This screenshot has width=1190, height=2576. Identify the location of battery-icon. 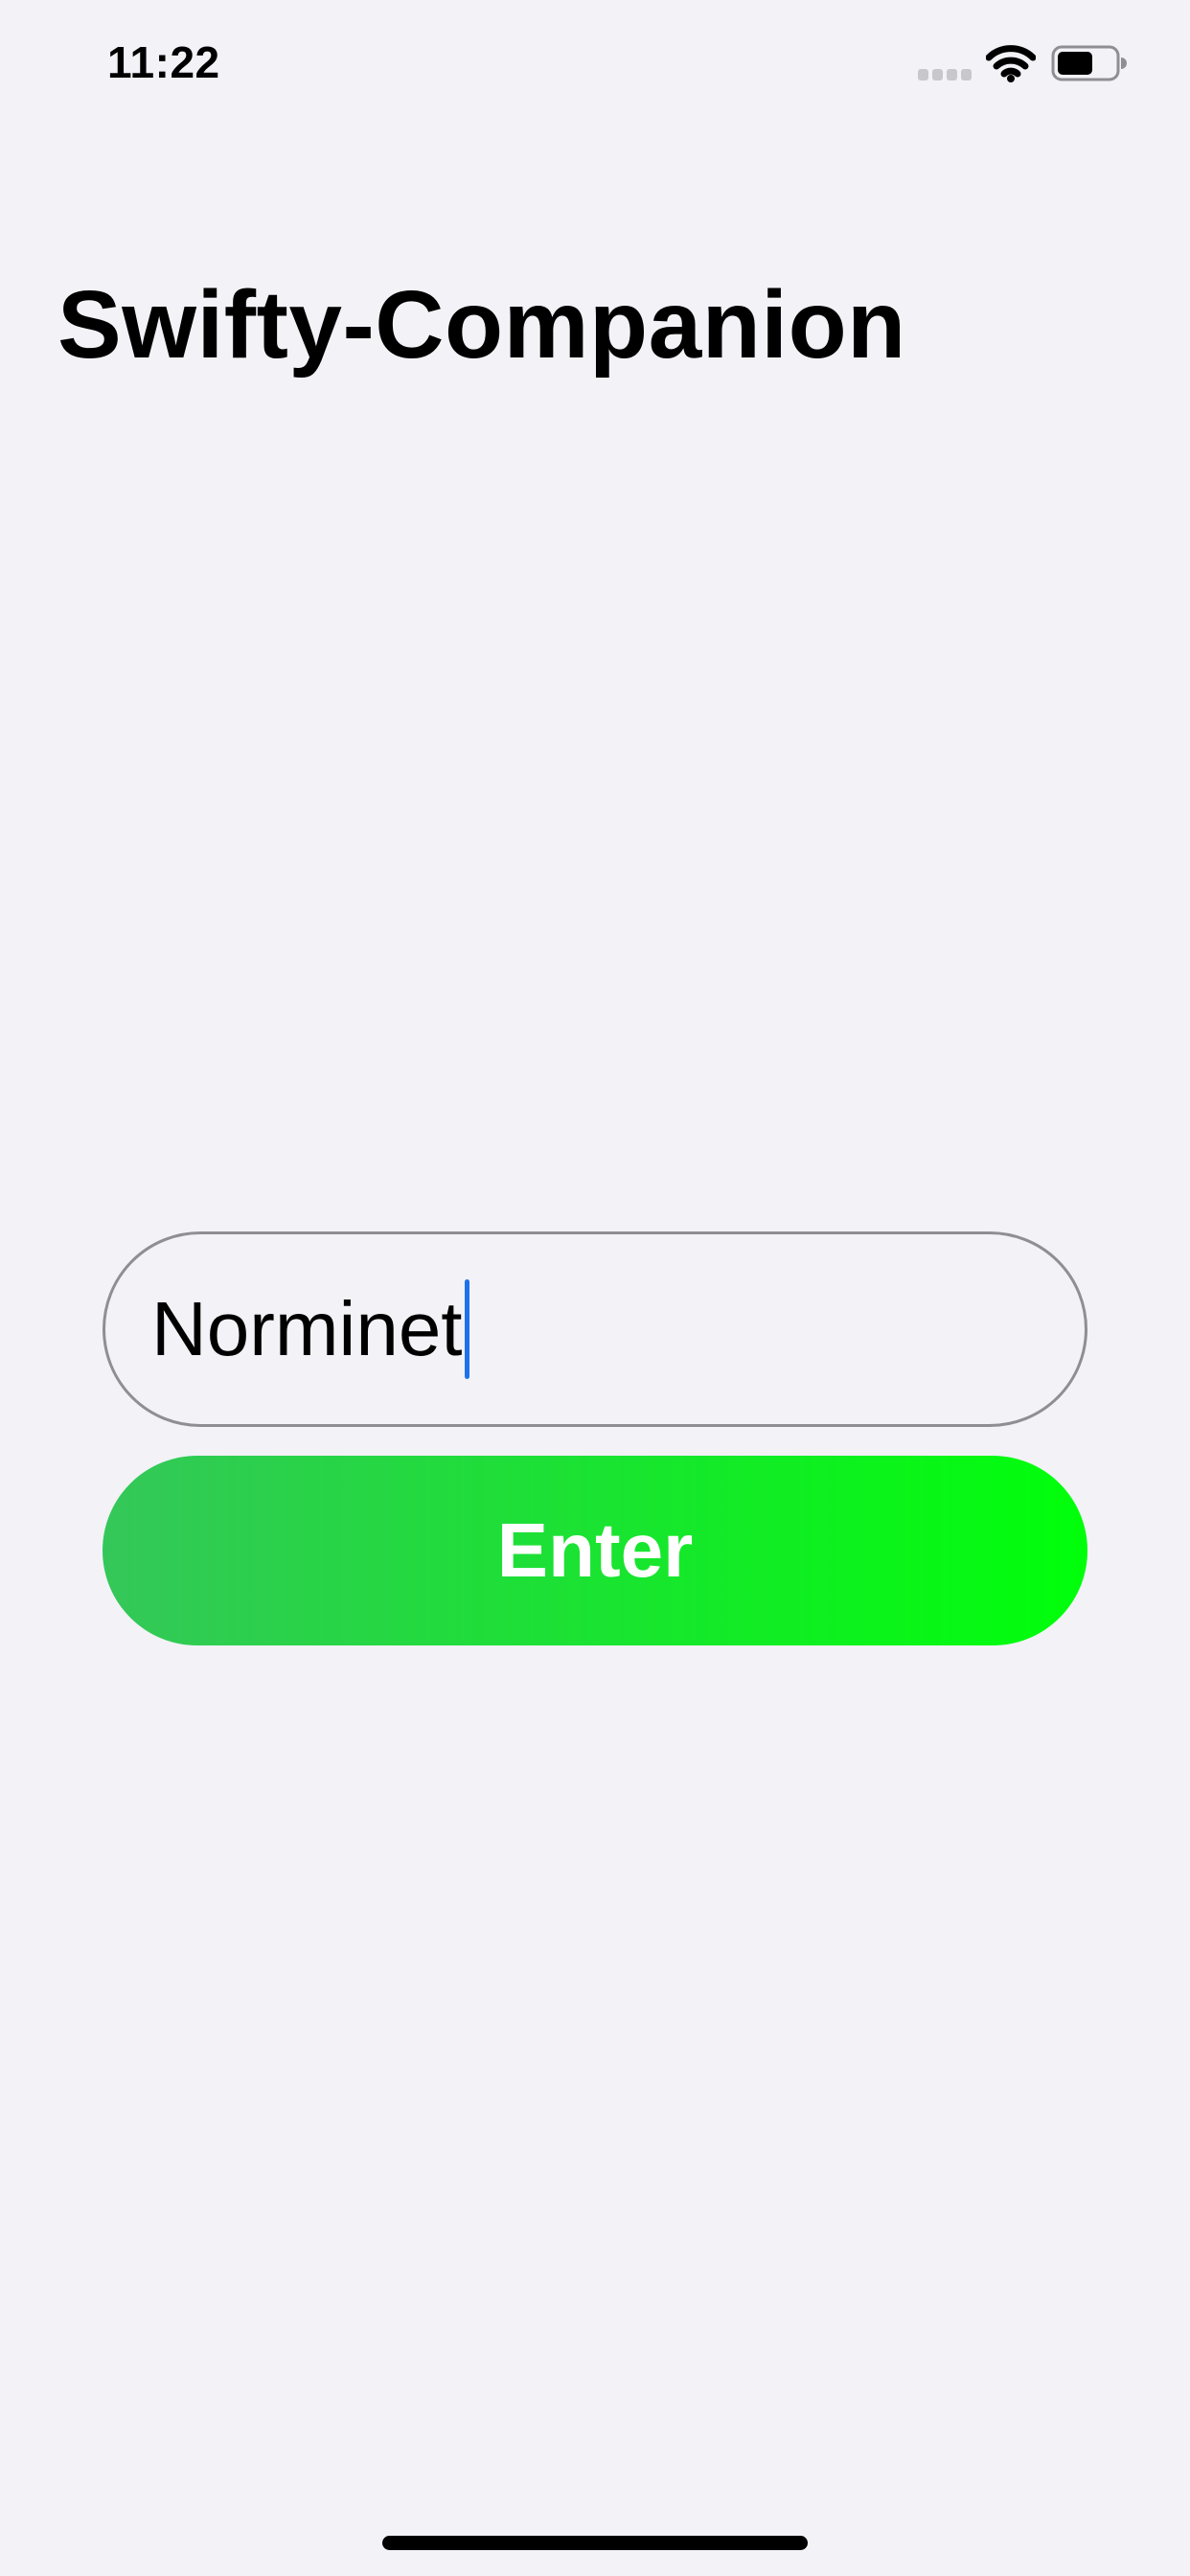
(1089, 63).